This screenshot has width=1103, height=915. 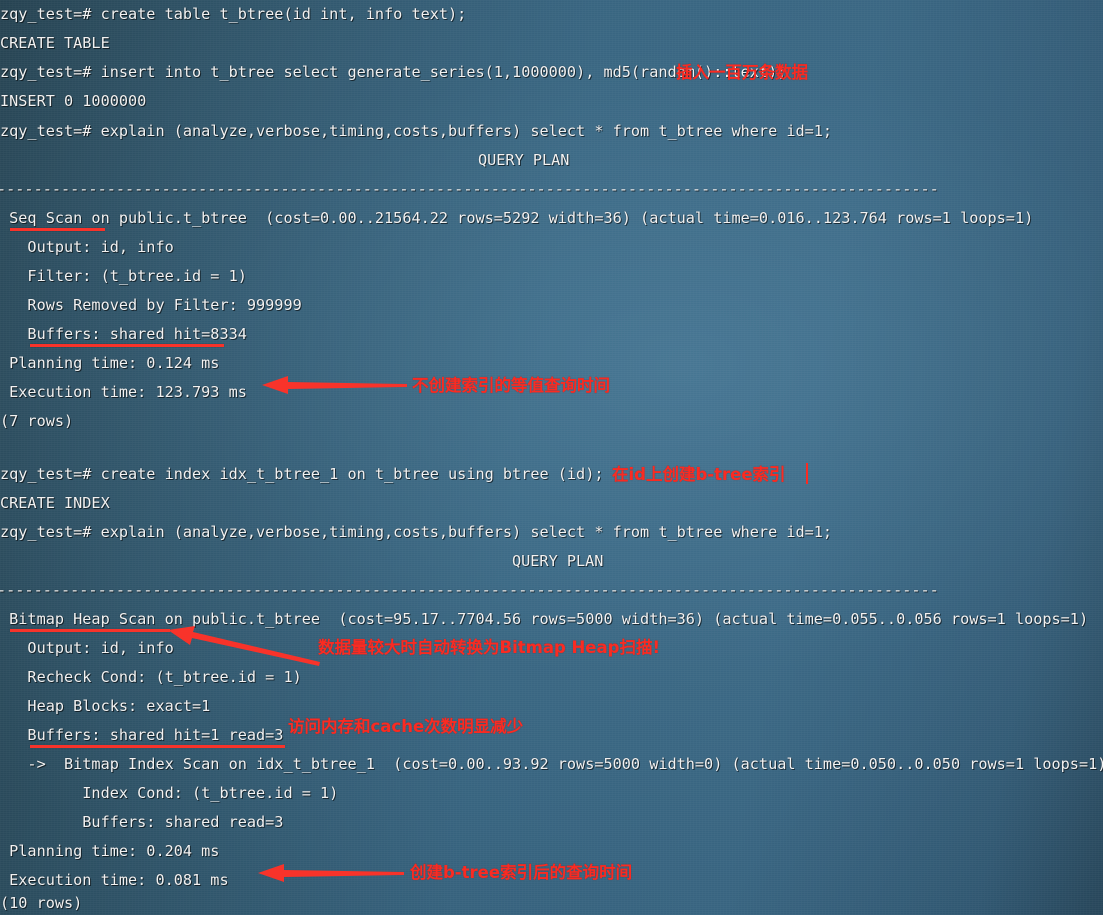 I want to click on text-cursor, so click(x=807, y=473).